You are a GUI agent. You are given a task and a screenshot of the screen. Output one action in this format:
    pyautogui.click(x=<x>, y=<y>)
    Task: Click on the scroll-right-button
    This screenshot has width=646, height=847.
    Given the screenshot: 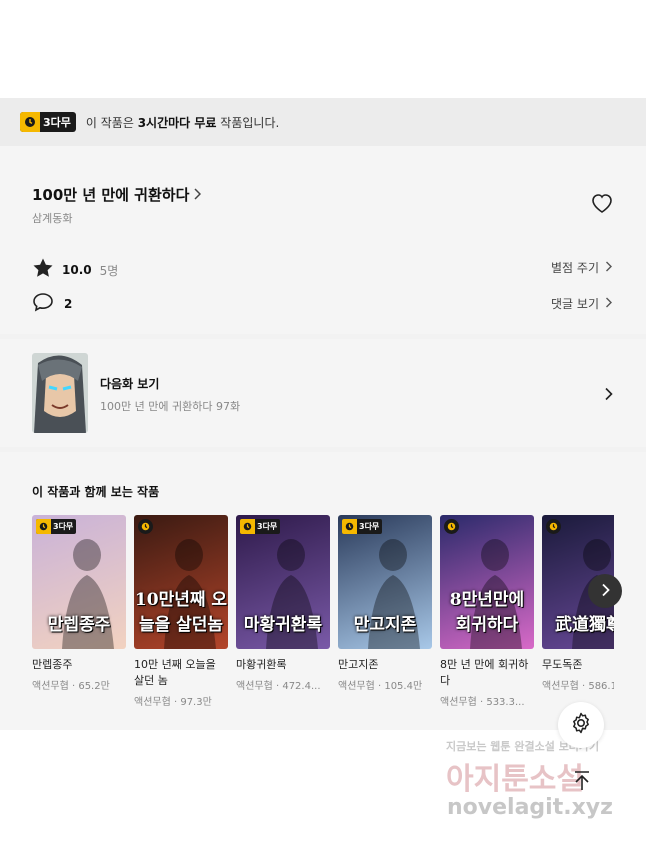 What is the action you would take?
    pyautogui.click(x=605, y=591)
    